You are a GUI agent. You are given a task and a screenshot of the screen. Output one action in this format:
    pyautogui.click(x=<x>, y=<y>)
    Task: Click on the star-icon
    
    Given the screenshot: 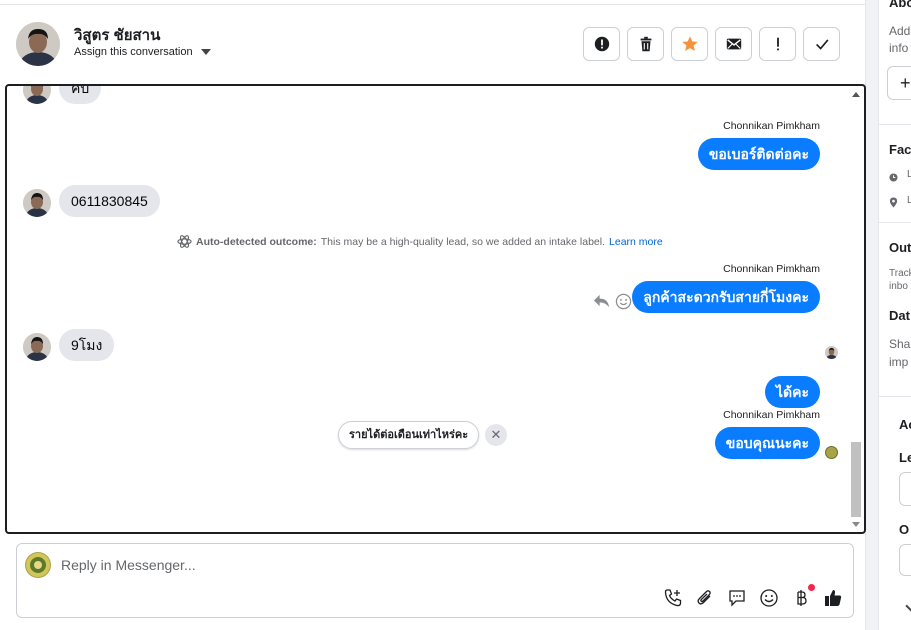 What is the action you would take?
    pyautogui.click(x=689, y=44)
    